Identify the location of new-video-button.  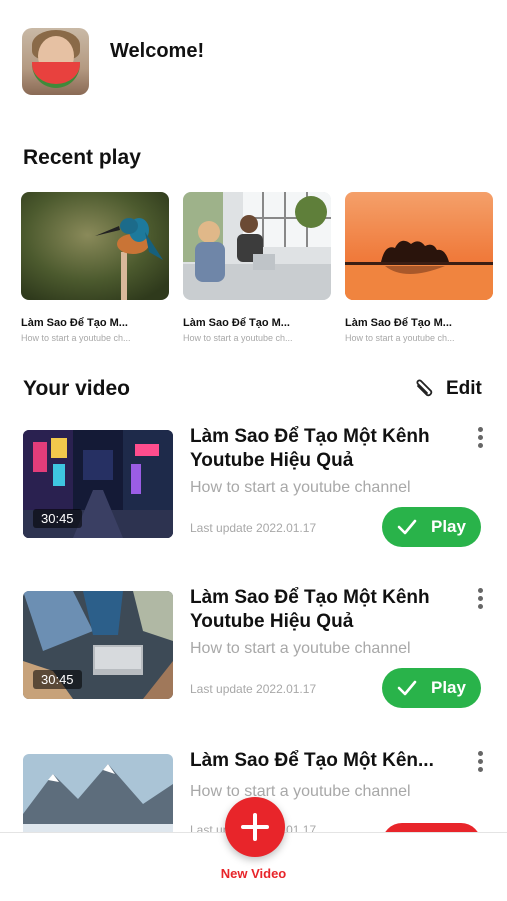
(255, 827).